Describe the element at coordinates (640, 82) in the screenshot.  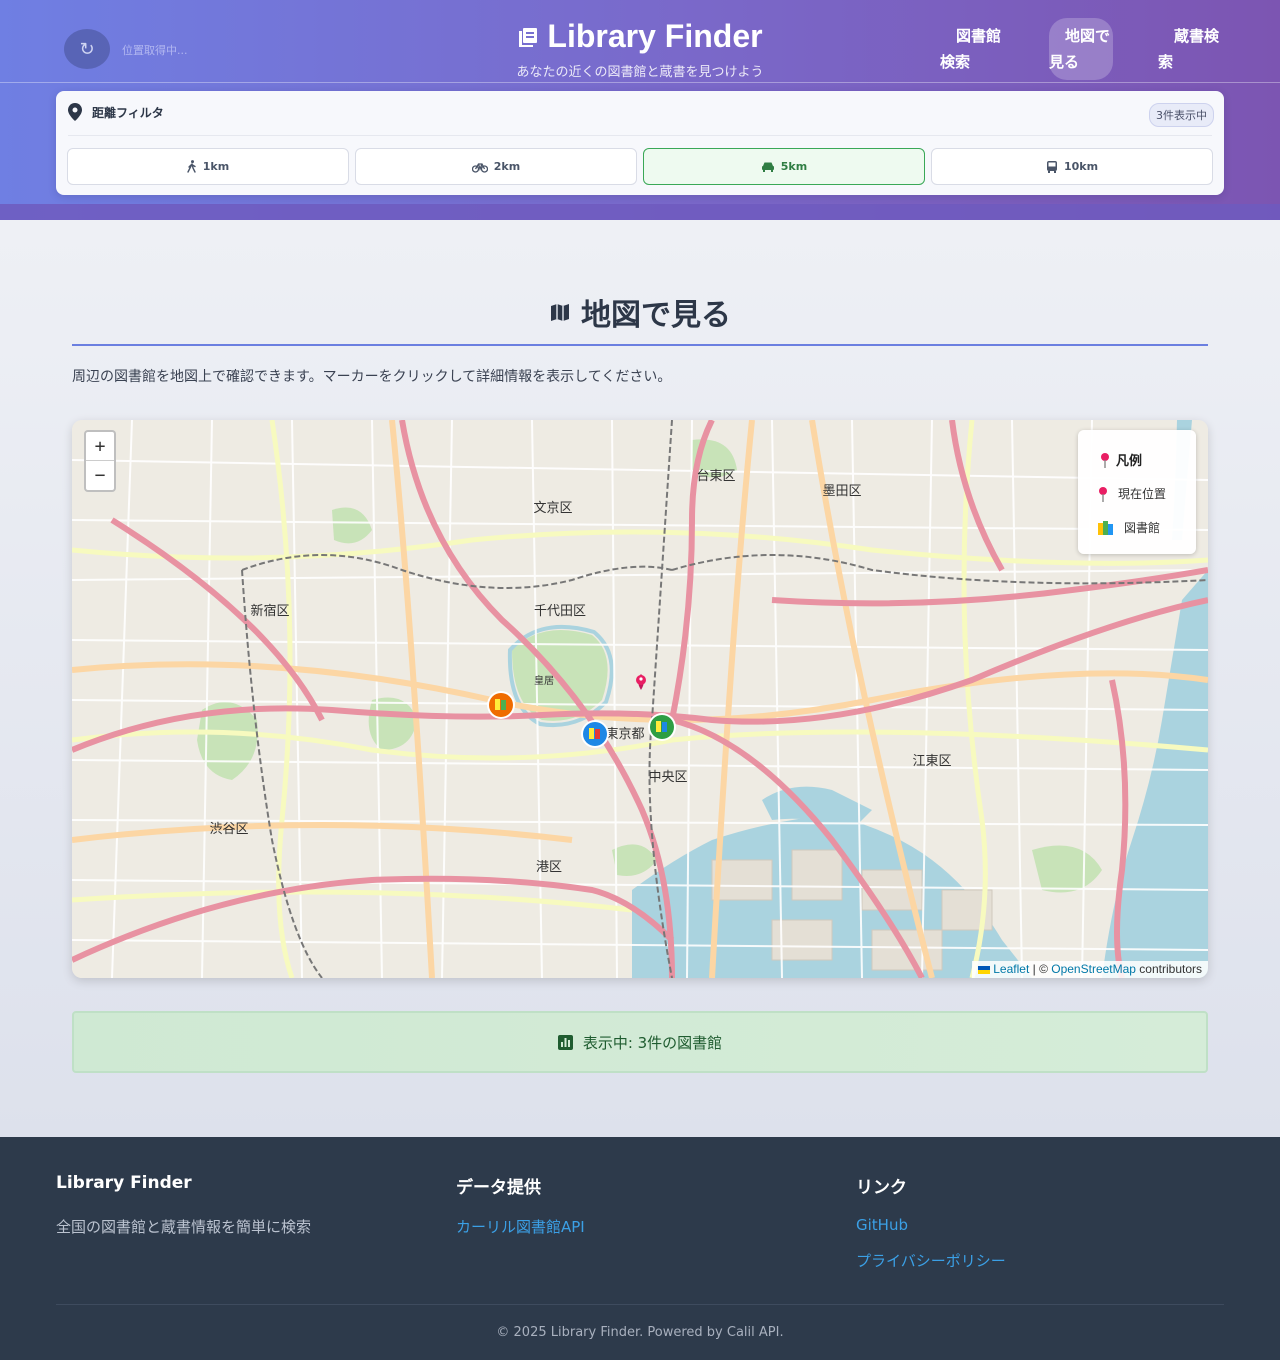
I see `header-divider` at that location.